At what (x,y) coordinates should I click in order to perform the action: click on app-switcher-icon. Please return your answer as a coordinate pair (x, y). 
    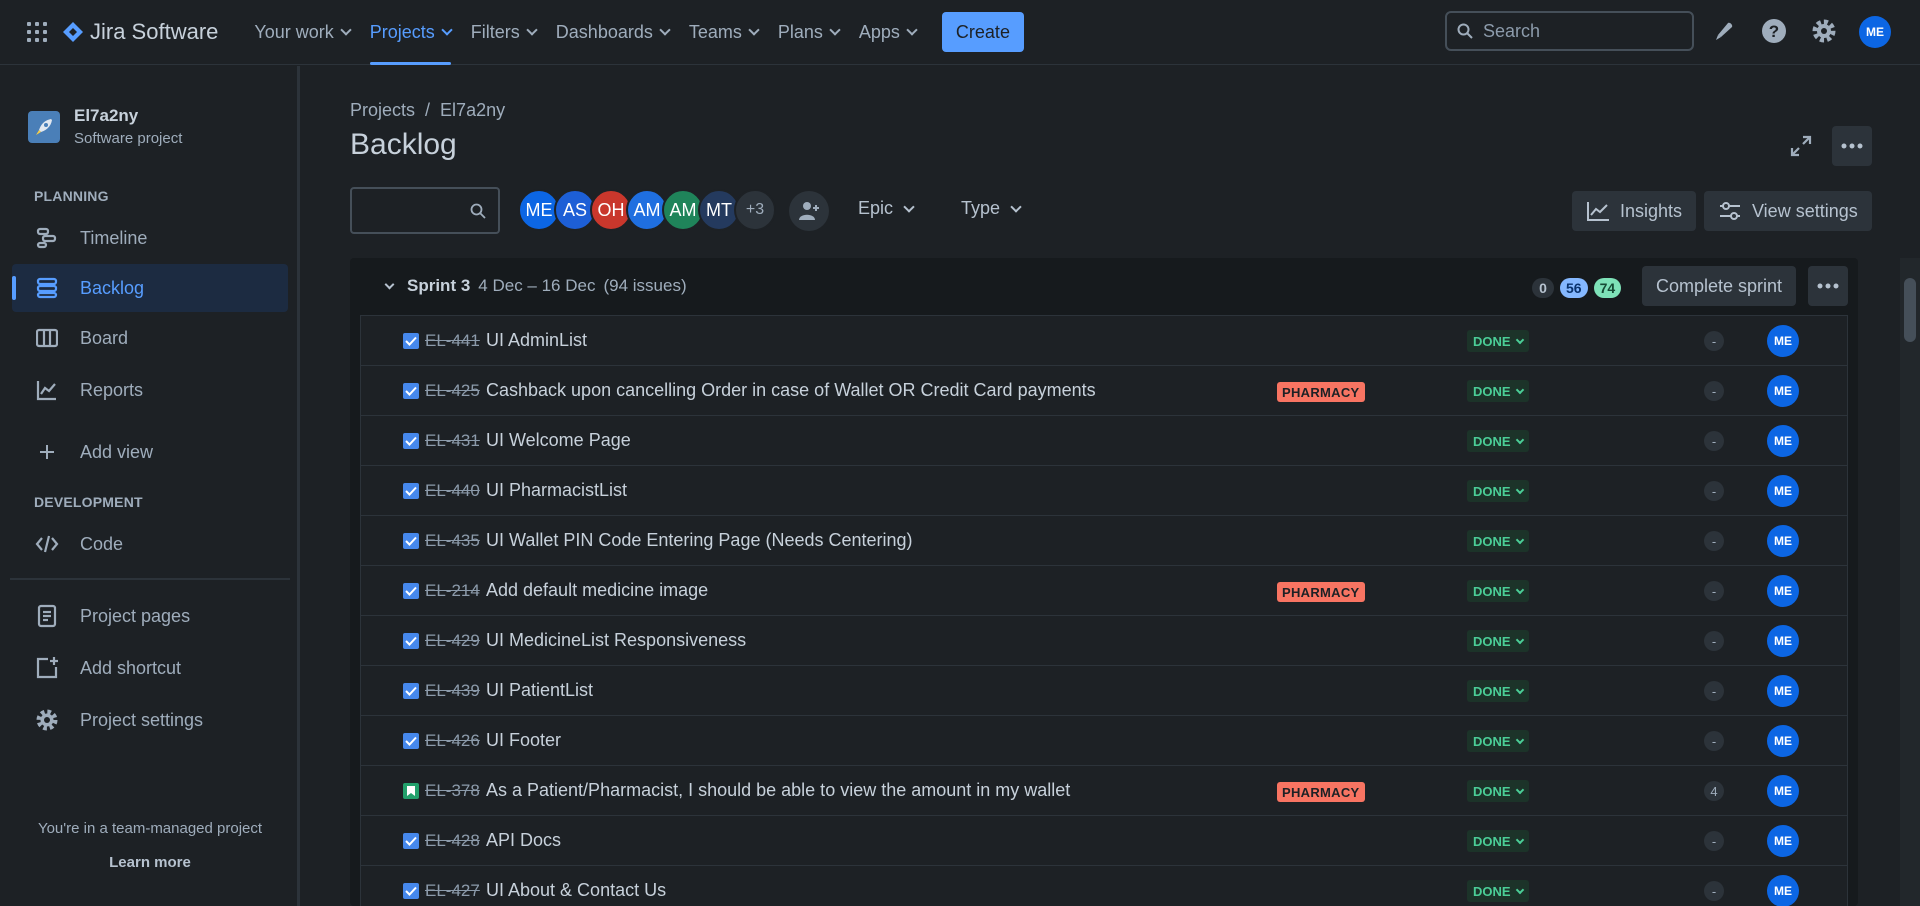
    Looking at the image, I should click on (37, 32).